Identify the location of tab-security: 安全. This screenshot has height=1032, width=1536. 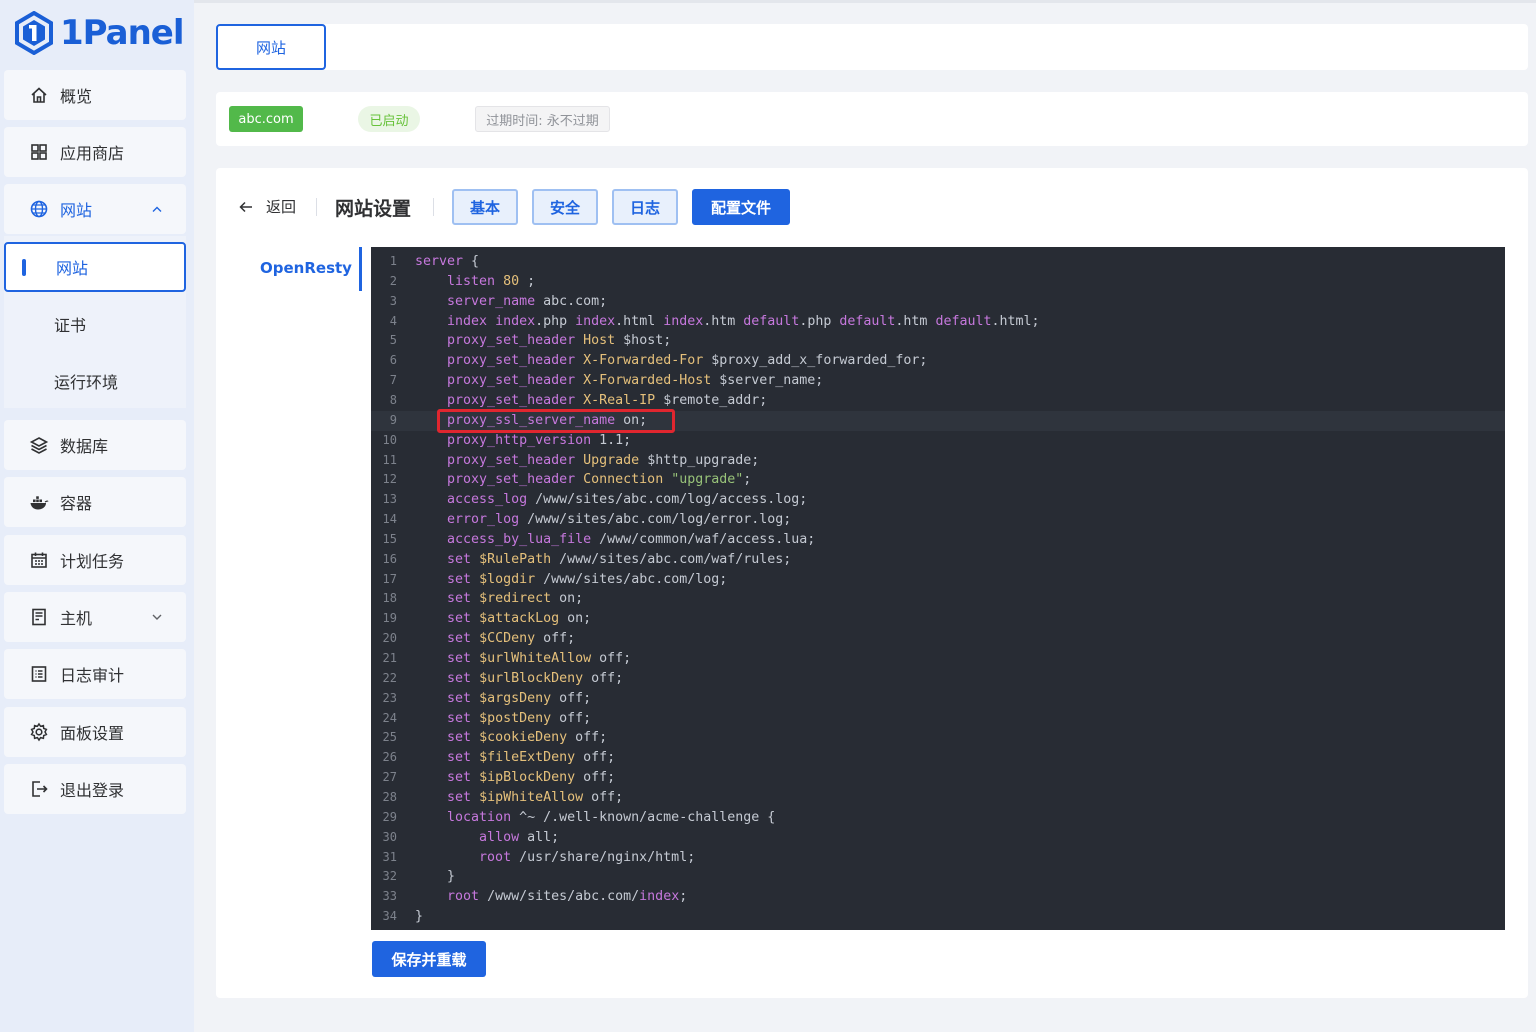
(565, 207).